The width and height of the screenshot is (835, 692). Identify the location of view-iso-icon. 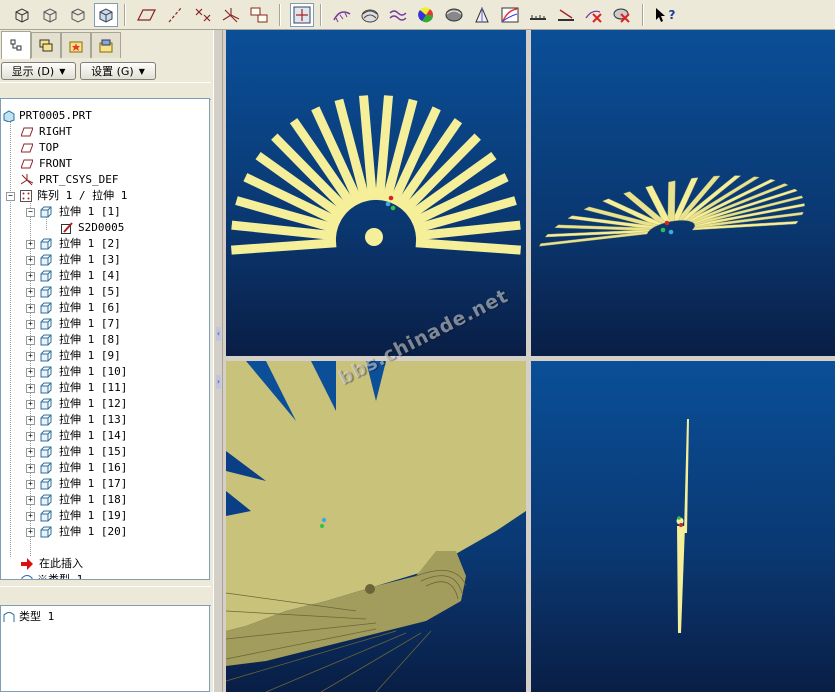
(22, 15).